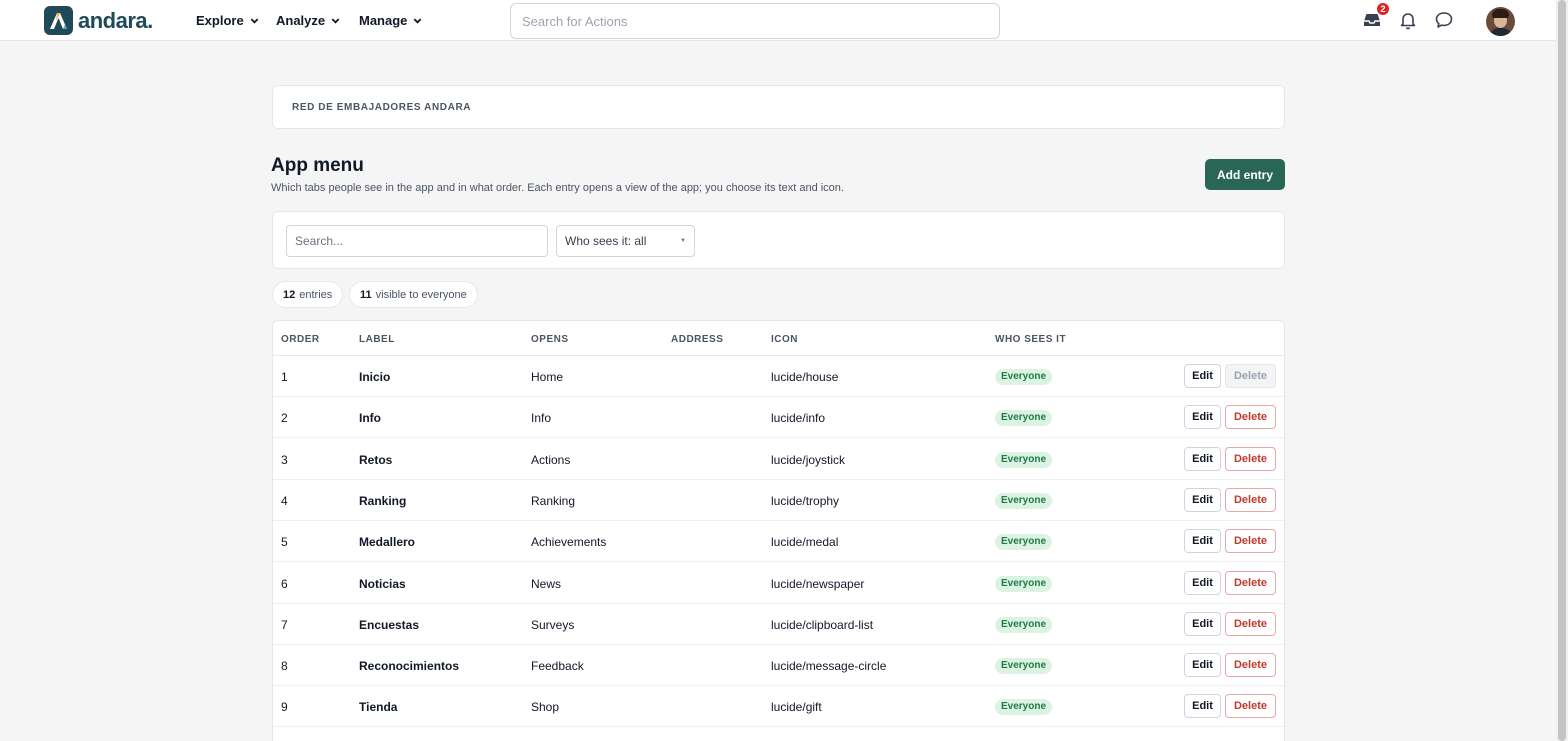  I want to click on column-header-label: LABEL, so click(377, 339).